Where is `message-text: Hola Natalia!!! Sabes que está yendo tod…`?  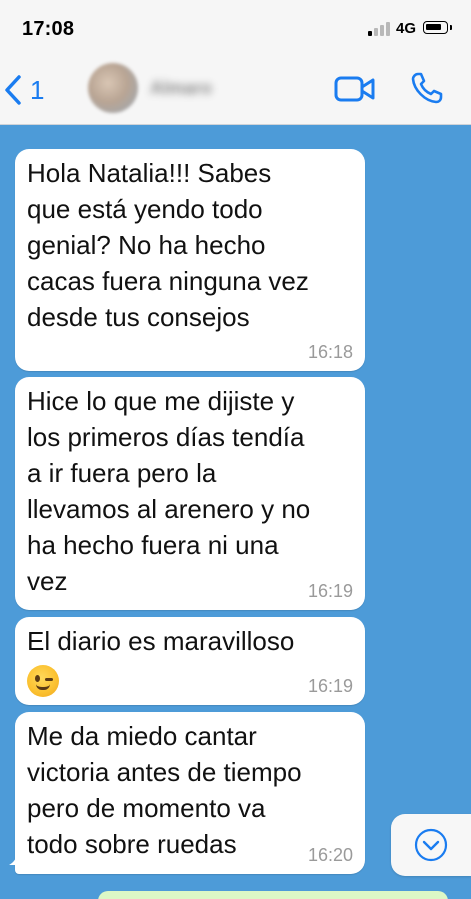 message-text: Hola Natalia!!! Sabes que está yendo tod… is located at coordinates (168, 245).